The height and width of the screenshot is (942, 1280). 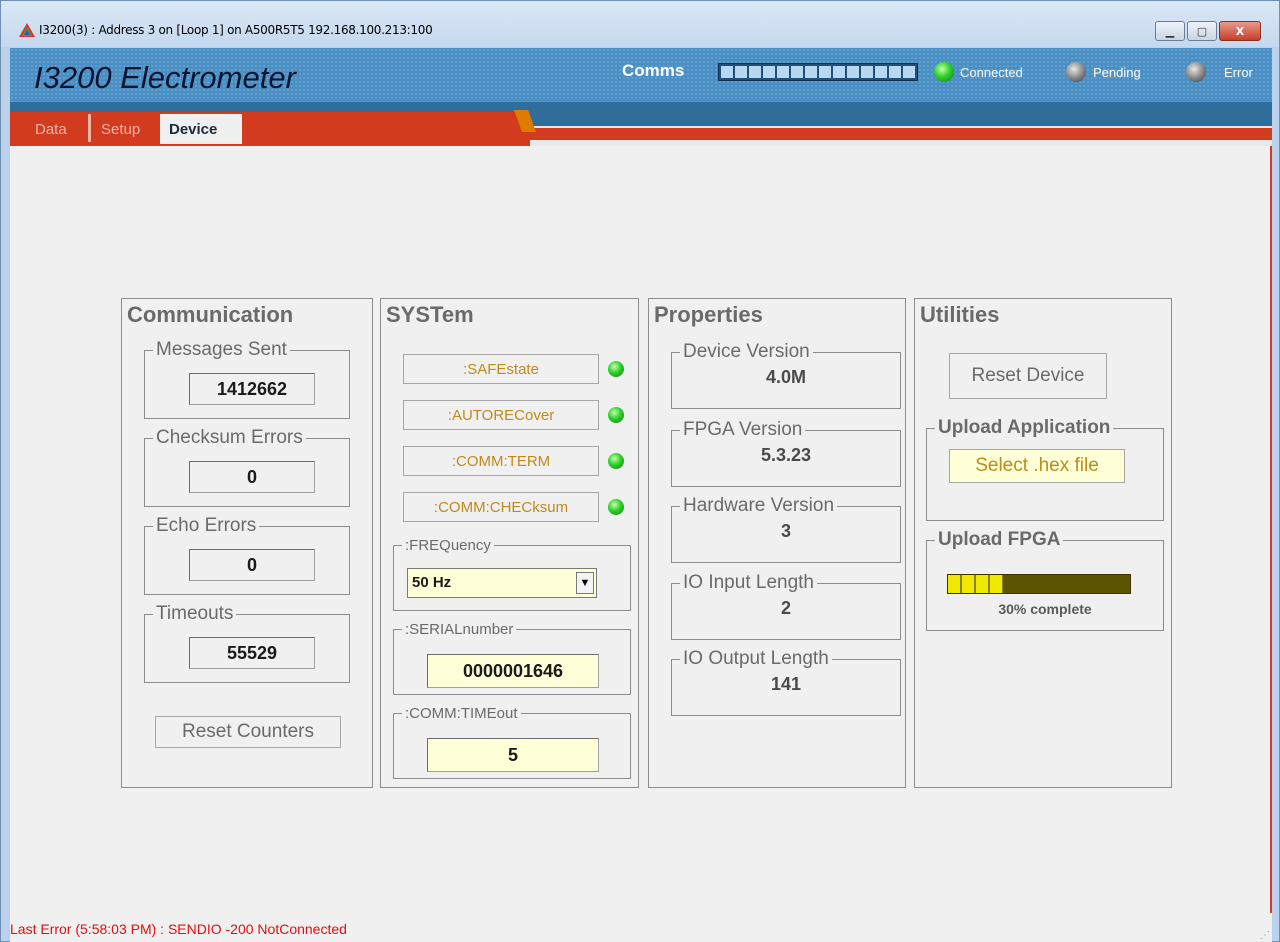 I want to click on io-input-length-group: IO Input Length 2, so click(x=786, y=606).